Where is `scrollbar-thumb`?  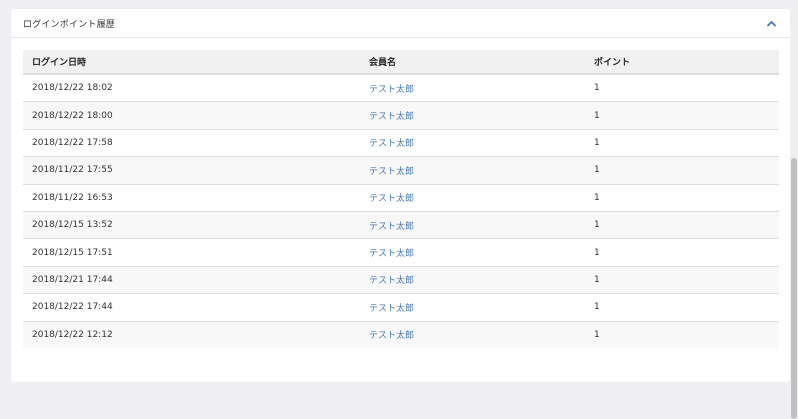 scrollbar-thumb is located at coordinates (794, 288).